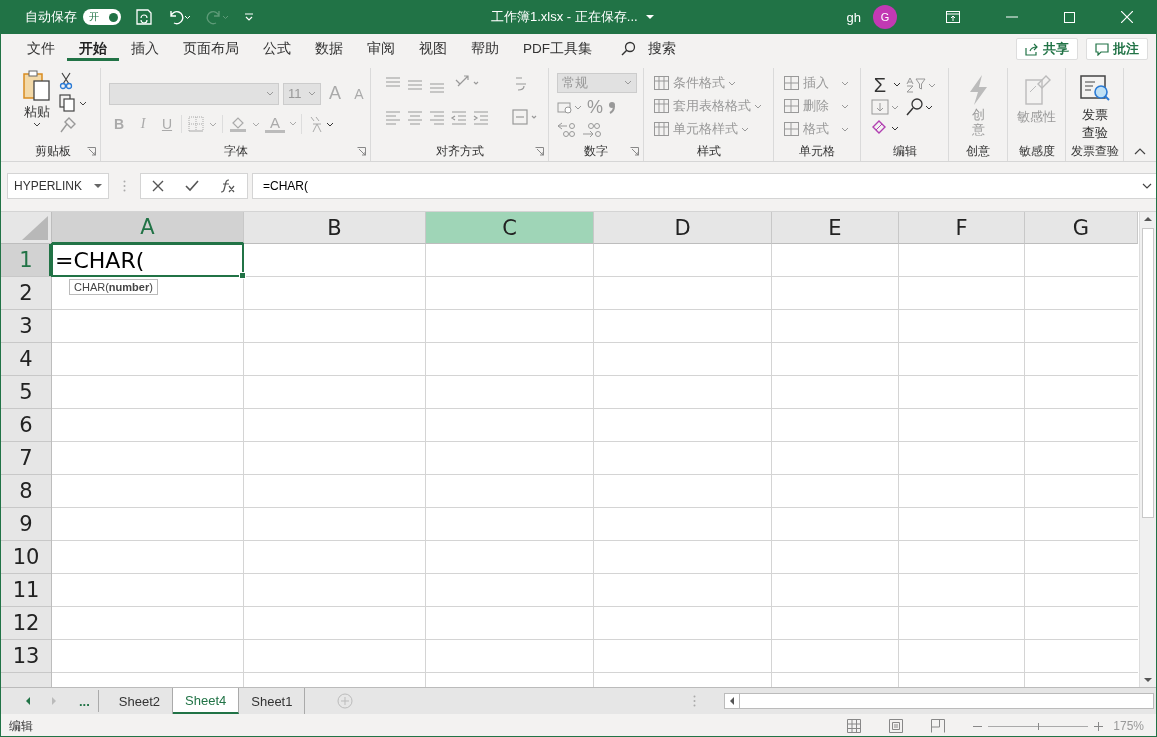  What do you see at coordinates (35, 228) in the screenshot?
I see `triangle-icon` at bounding box center [35, 228].